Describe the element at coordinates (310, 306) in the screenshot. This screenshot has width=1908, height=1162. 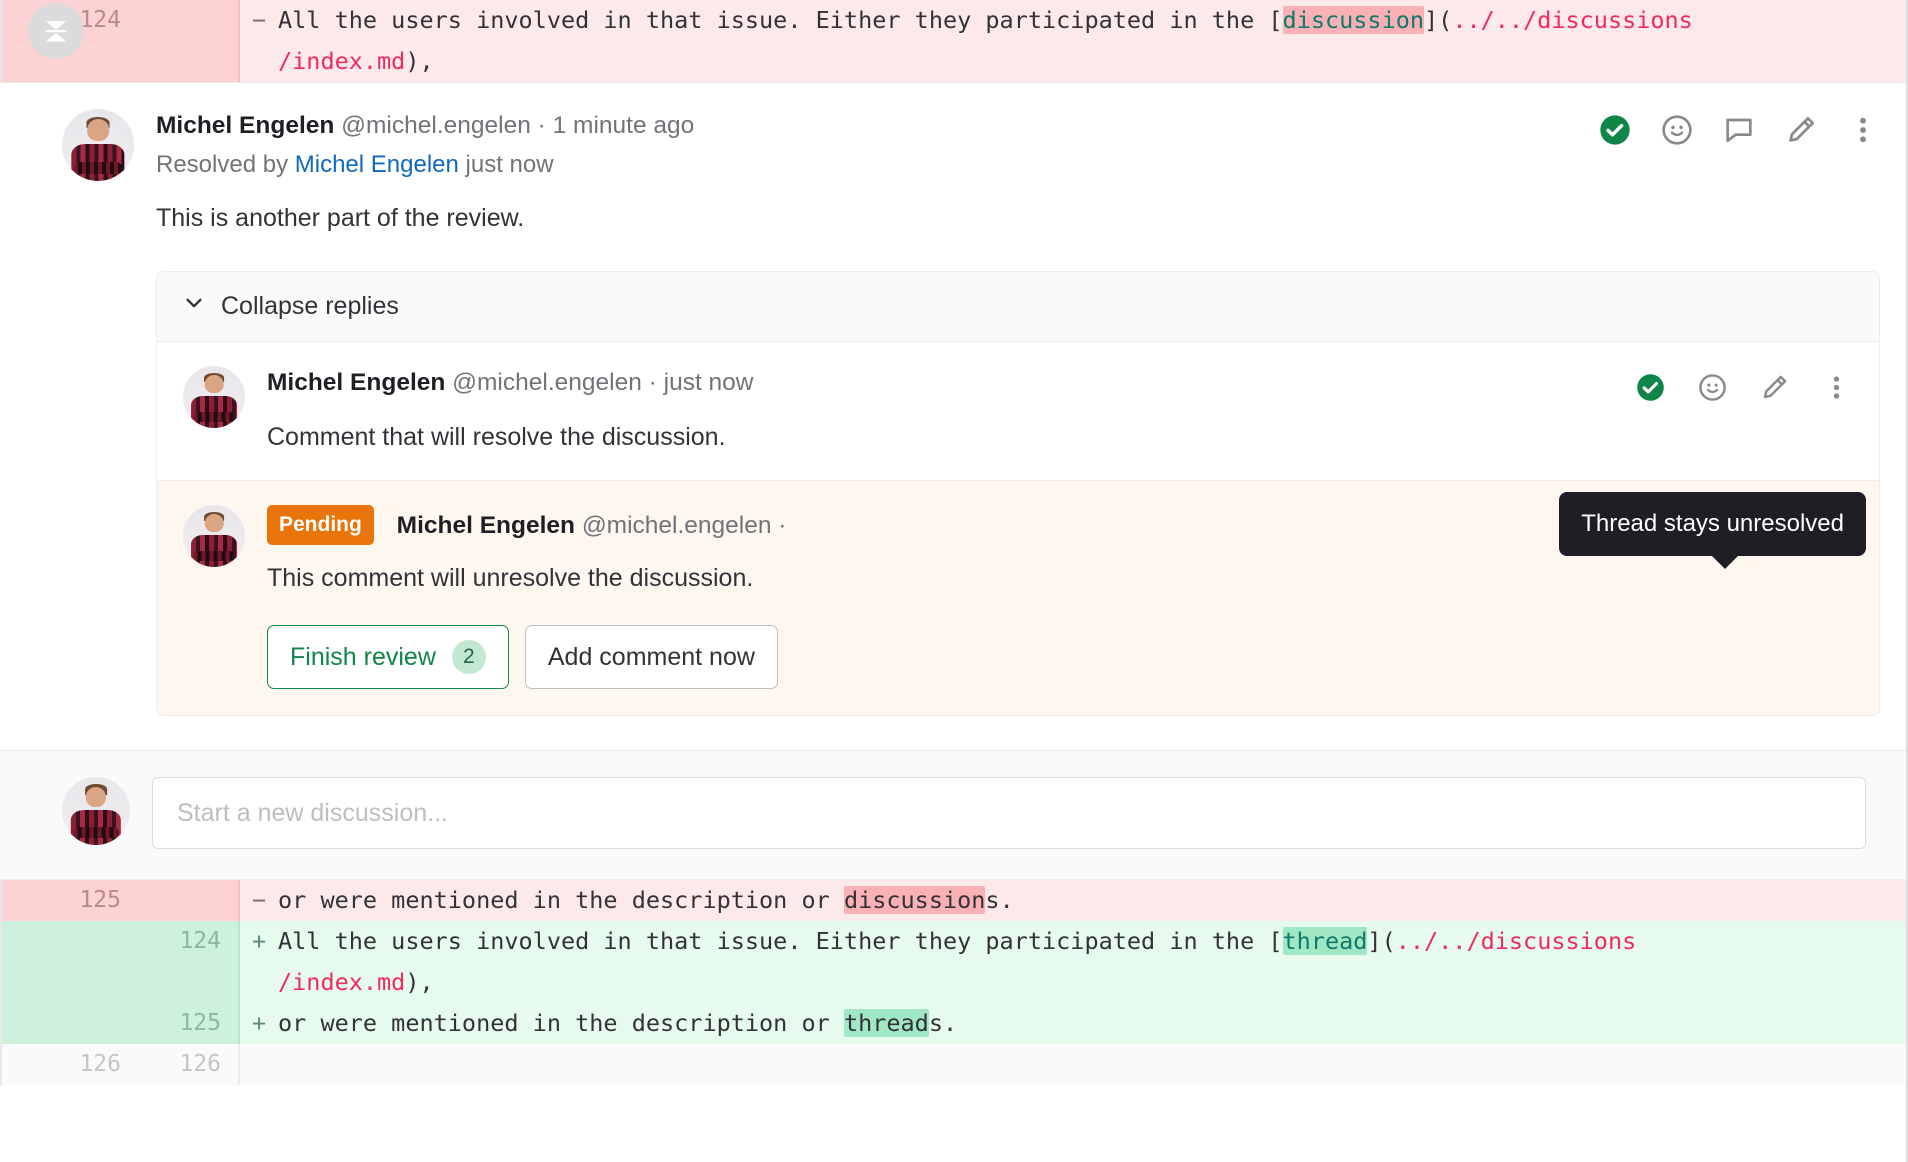
I see `collapse-replies-label: Collapse replies` at that location.